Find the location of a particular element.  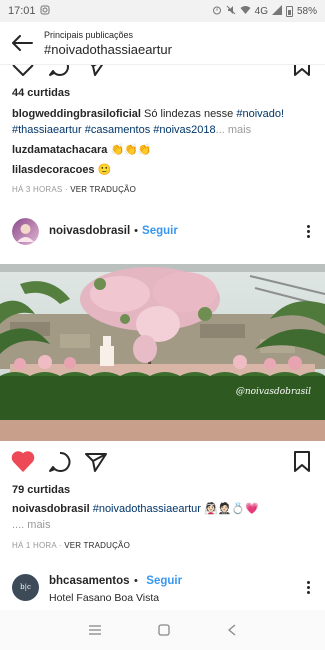

header-subtitle: Principais publicações is located at coordinates (89, 34).